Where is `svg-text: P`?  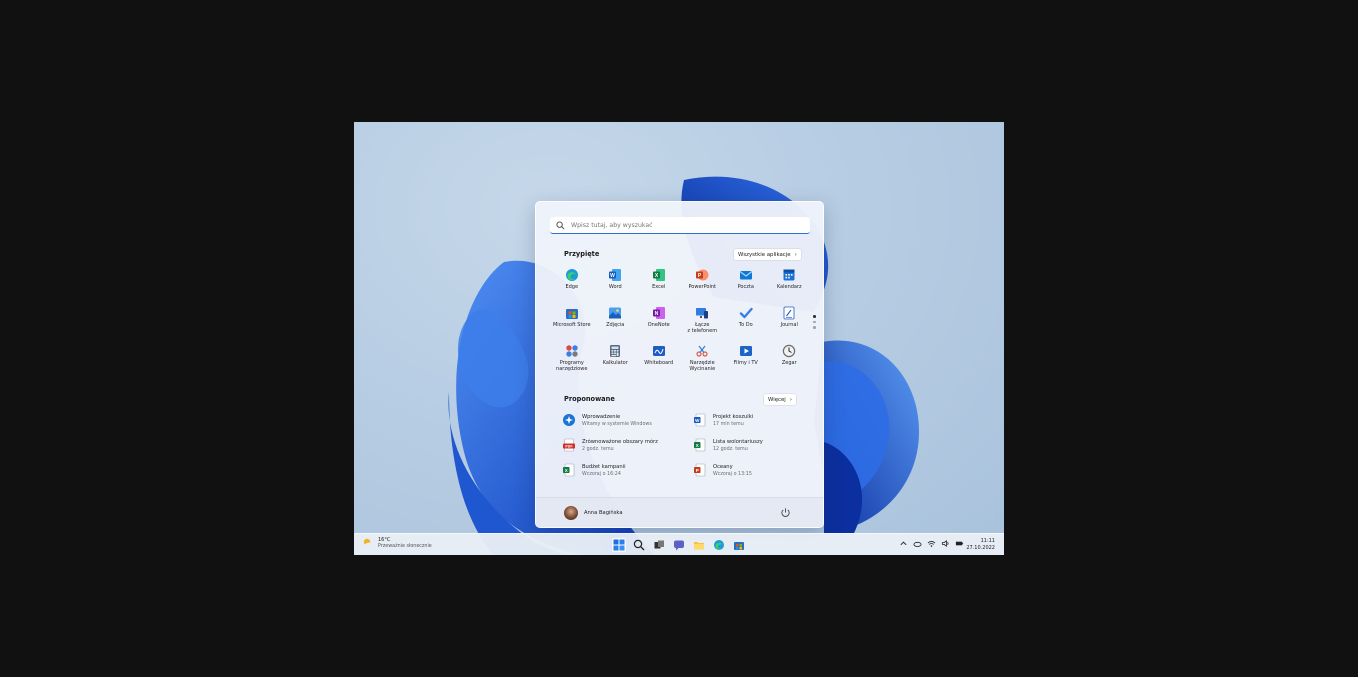 svg-text: P is located at coordinates (697, 470).